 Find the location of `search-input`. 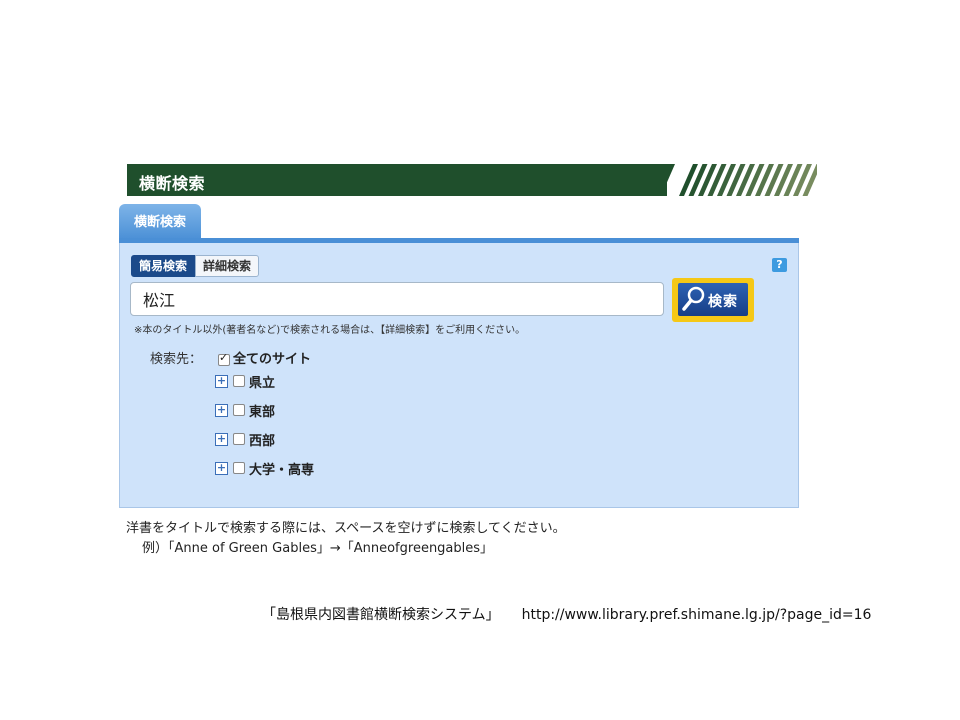

search-input is located at coordinates (397, 299).